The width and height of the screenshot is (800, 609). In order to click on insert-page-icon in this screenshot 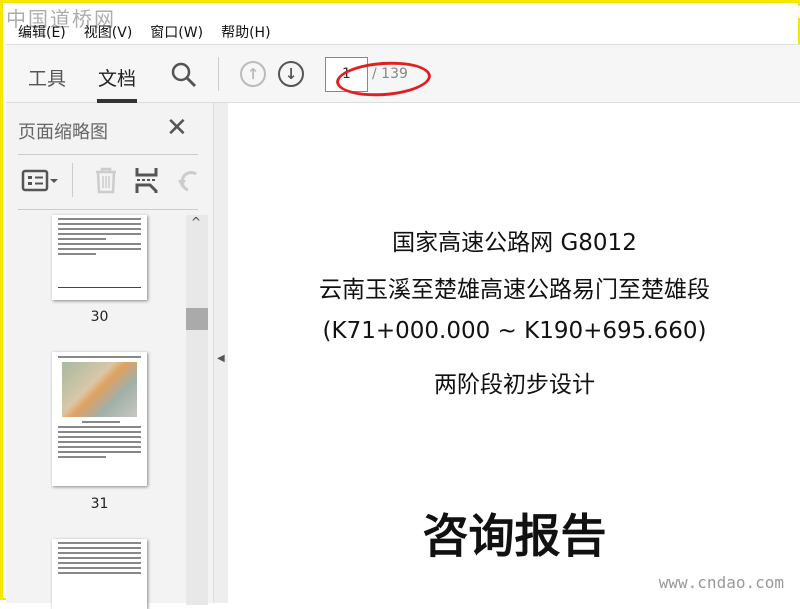, I will do `click(147, 180)`.